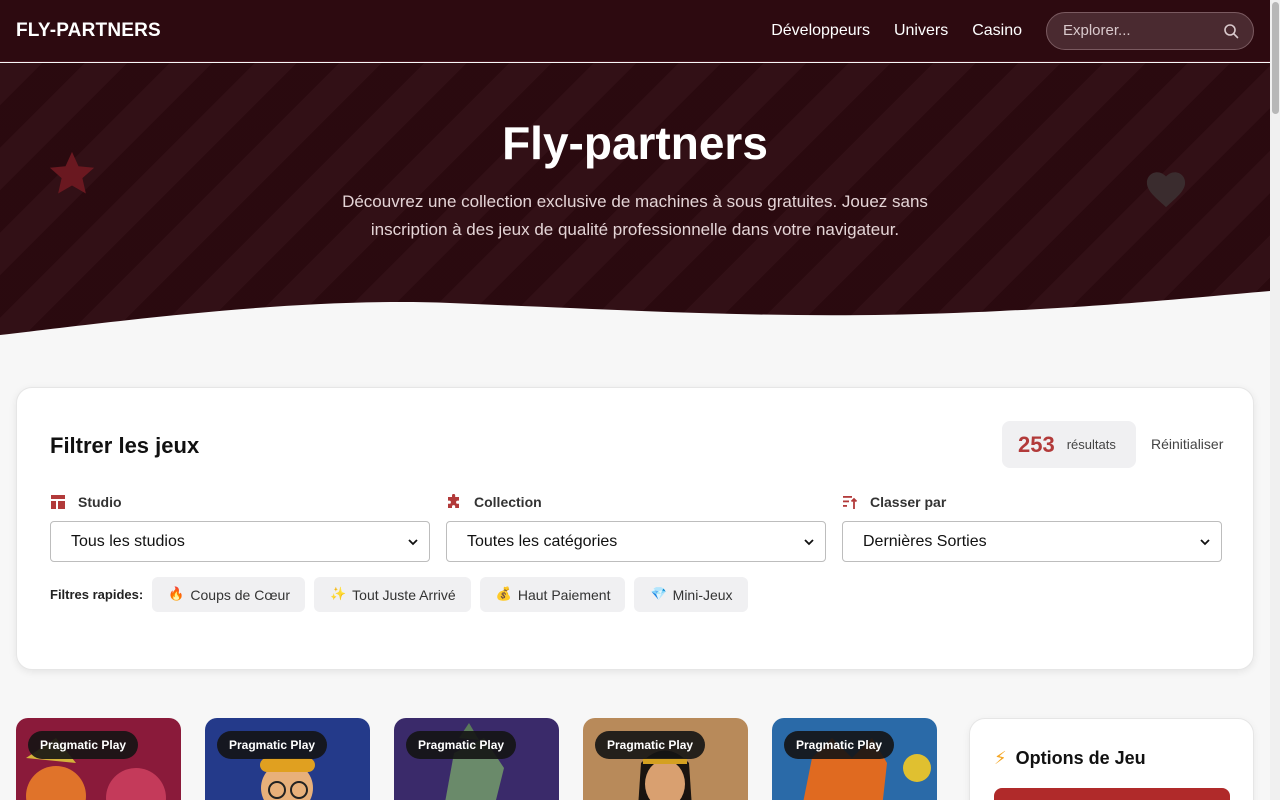 Image resolution: width=1280 pixels, height=800 pixels. Describe the element at coordinates (635, 143) in the screenshot. I see `hero-title: Fly-partners` at that location.